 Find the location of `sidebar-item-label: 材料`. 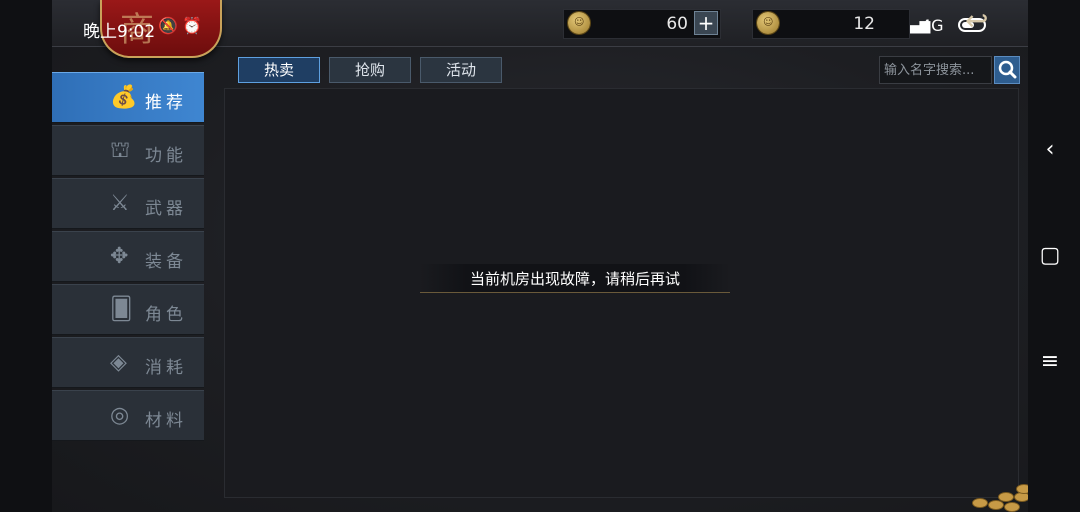

sidebar-item-label: 材料 is located at coordinates (166, 421).